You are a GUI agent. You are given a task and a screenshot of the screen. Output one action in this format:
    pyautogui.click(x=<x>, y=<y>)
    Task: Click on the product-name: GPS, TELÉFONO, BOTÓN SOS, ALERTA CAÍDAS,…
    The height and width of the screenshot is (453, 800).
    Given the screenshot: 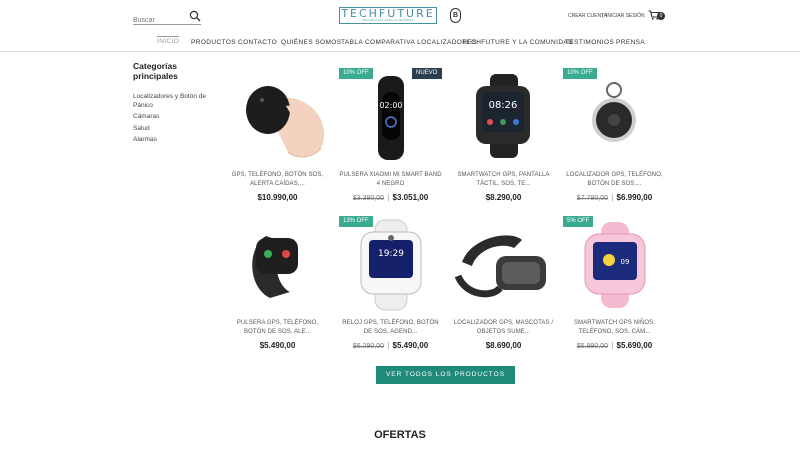 What is the action you would take?
    pyautogui.click(x=277, y=180)
    